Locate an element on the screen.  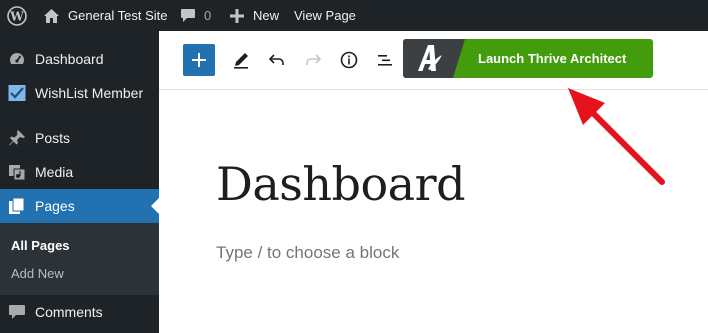
pencil-icon is located at coordinates (241, 61).